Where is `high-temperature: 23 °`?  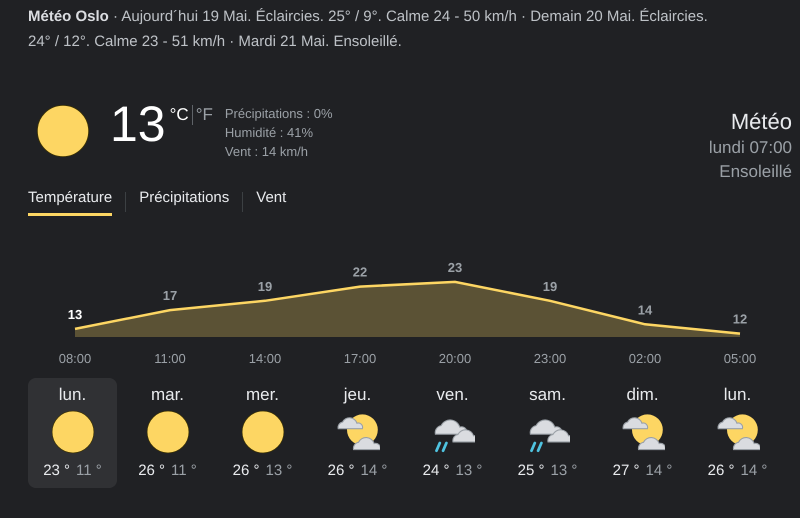
high-temperature: 23 ° is located at coordinates (56, 471).